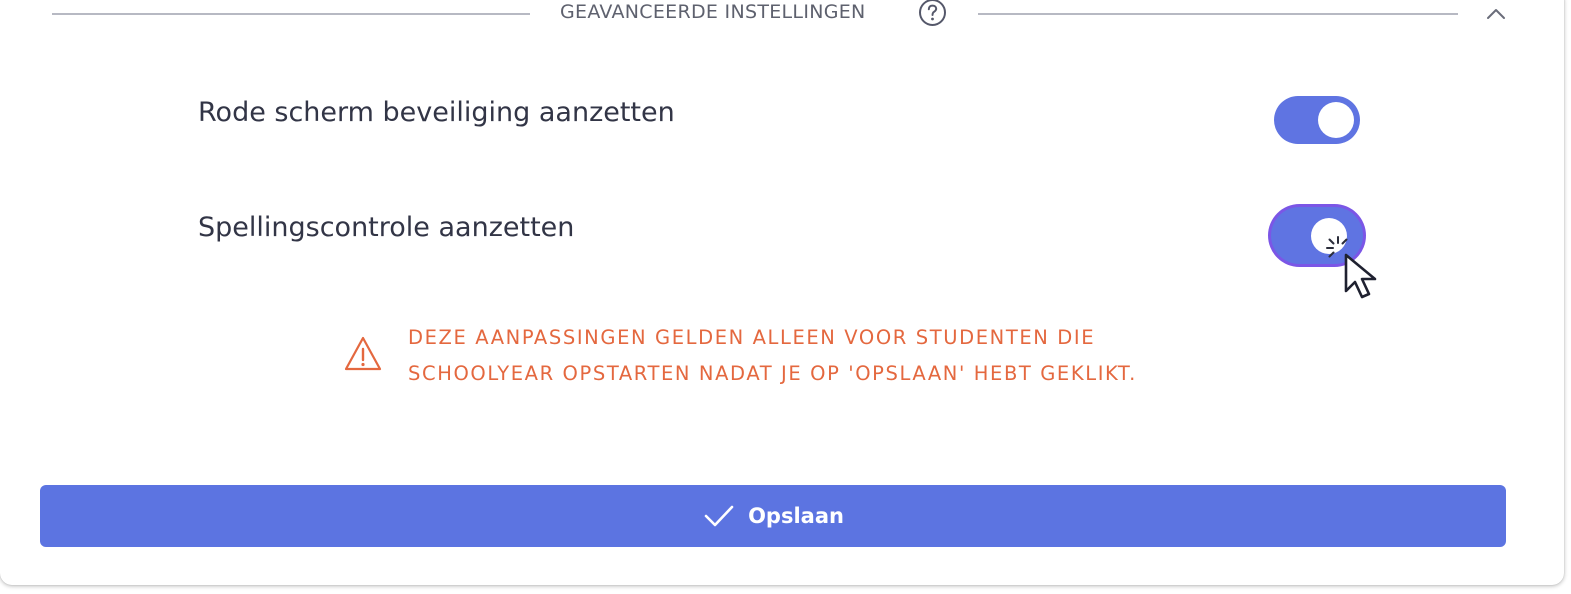 This screenshot has height=594, width=1571. Describe the element at coordinates (932, 13) in the screenshot. I see `question-circle-icon` at that location.